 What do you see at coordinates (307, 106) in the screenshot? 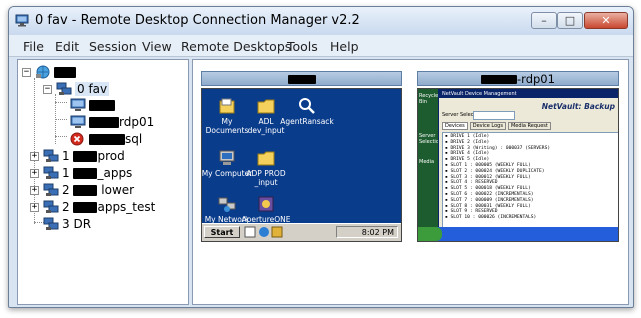
I see `agent-ransack-icon` at bounding box center [307, 106].